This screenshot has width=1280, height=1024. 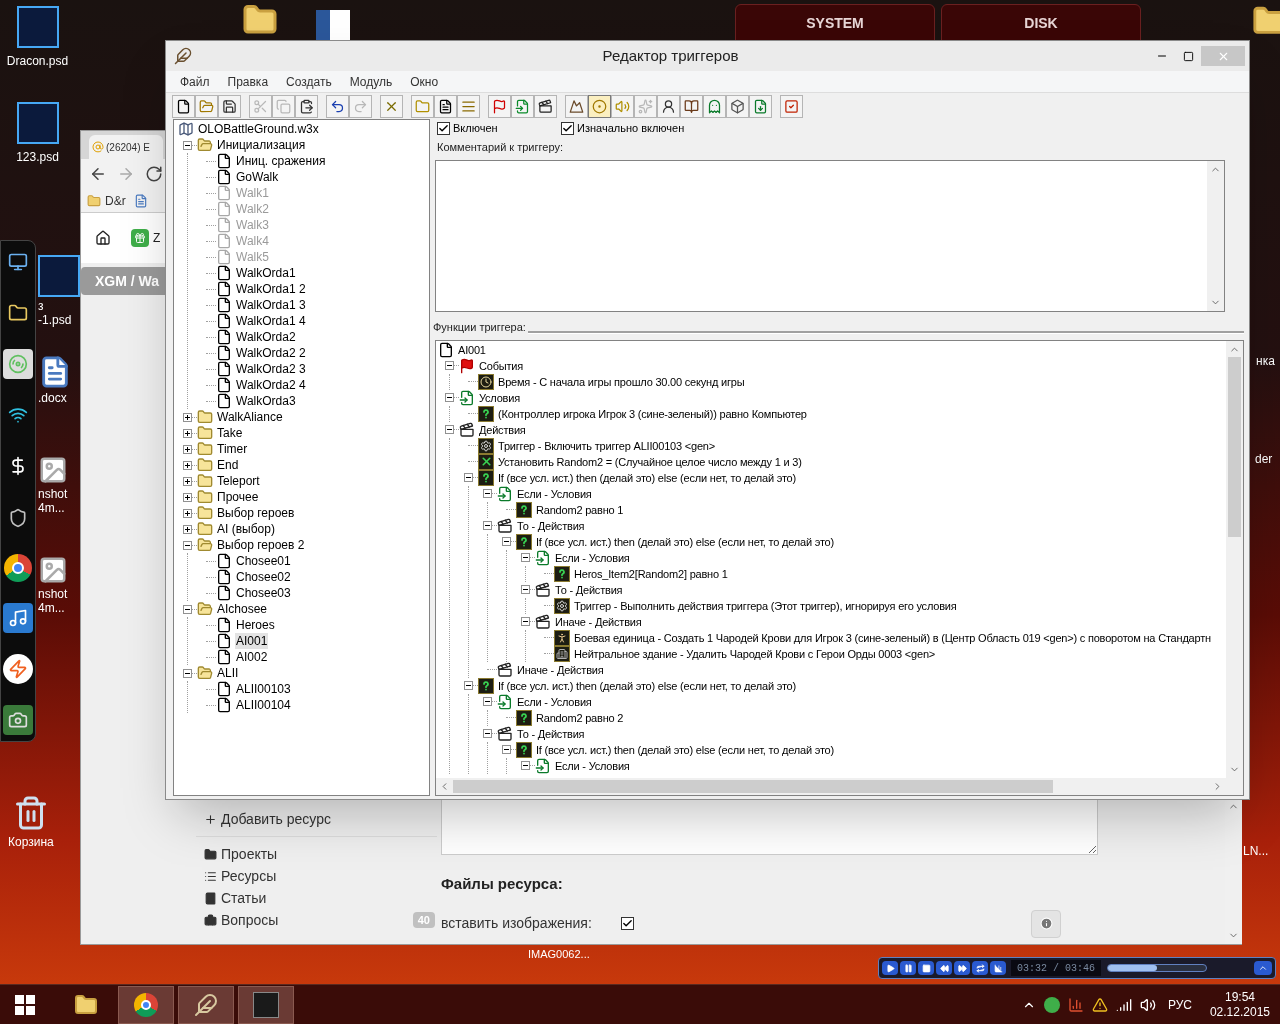 What do you see at coordinates (103, 238) in the screenshot?
I see `home-icon` at bounding box center [103, 238].